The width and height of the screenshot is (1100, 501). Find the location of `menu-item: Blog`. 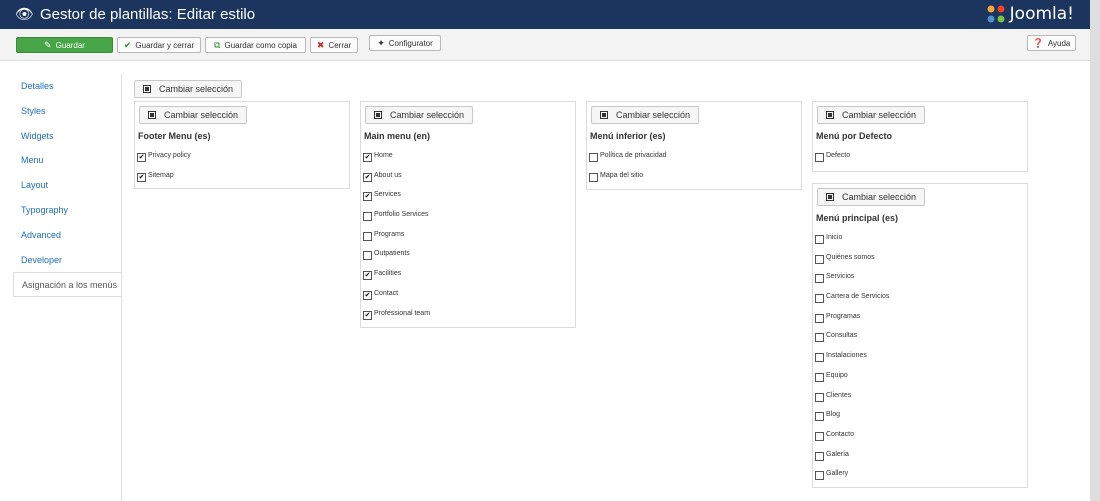

menu-item: Blog is located at coordinates (852, 420).